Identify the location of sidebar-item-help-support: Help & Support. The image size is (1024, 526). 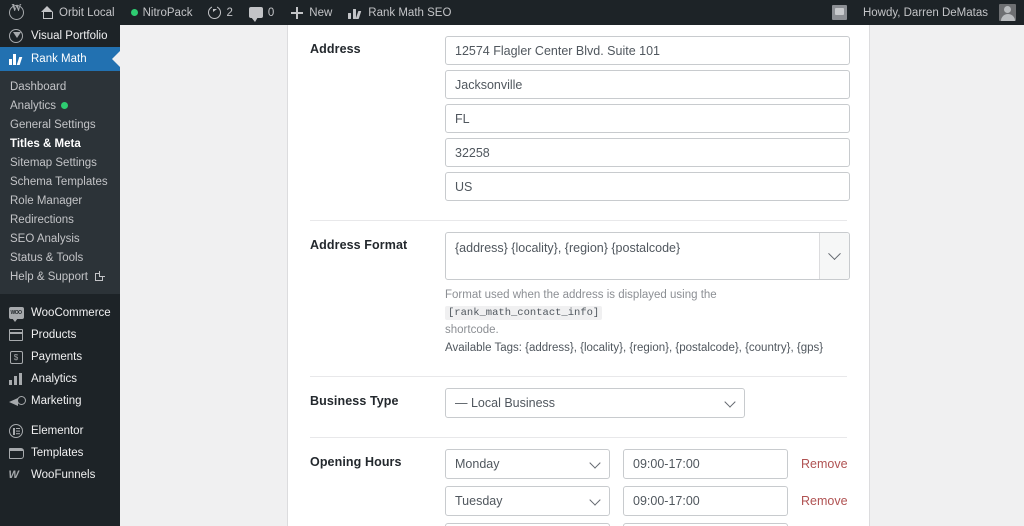
(60, 276).